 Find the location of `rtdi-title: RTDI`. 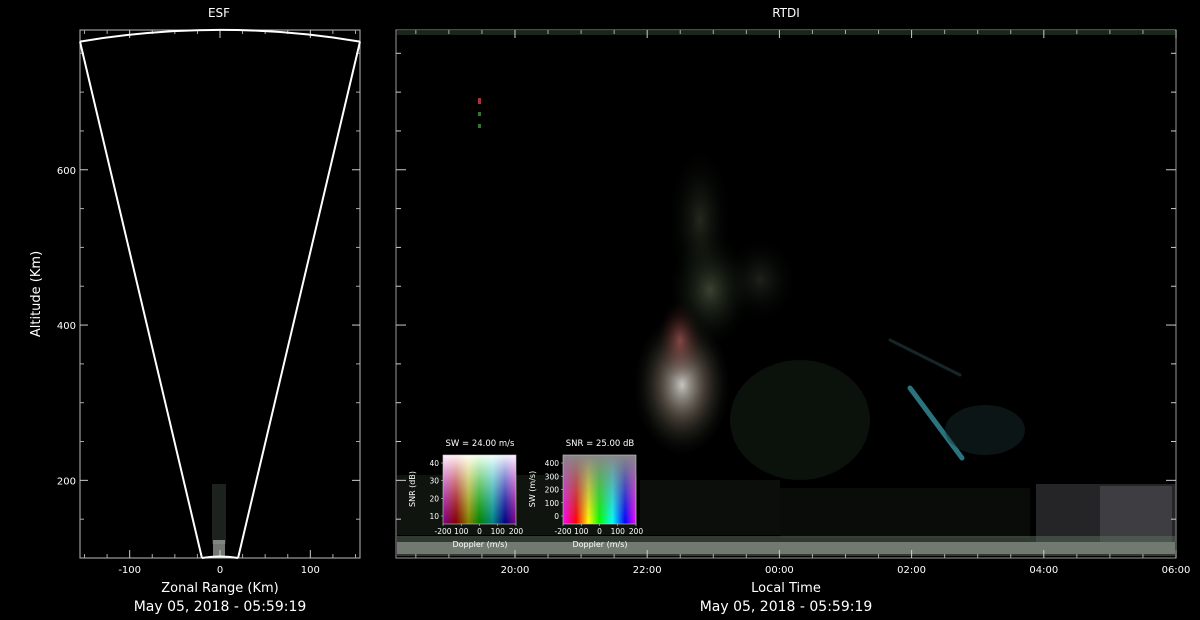

rtdi-title: RTDI is located at coordinates (786, 13).